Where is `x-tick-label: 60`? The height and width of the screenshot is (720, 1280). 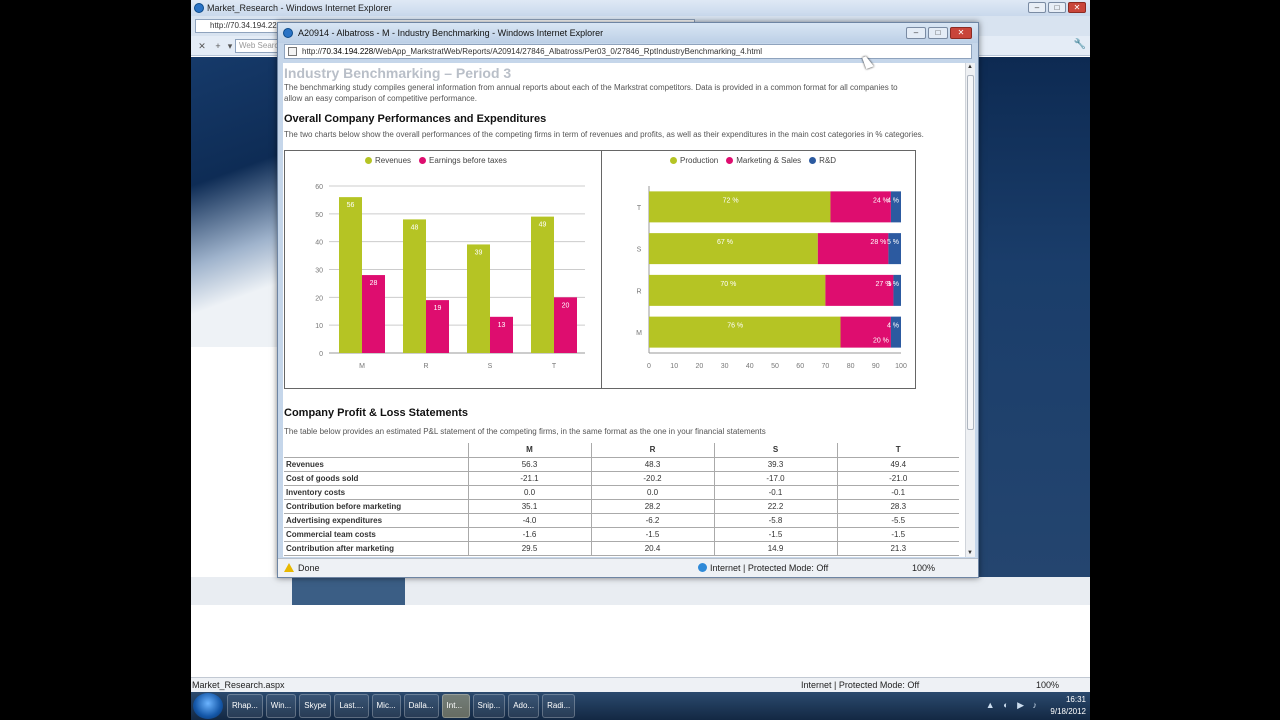 x-tick-label: 60 is located at coordinates (800, 366).